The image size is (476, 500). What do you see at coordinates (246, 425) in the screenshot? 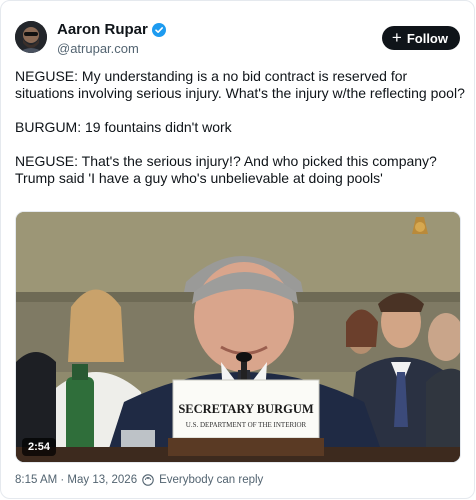
I see `nameplate-subtitle: U.S. DEPARTMENT OF THE INTERIOR` at bounding box center [246, 425].